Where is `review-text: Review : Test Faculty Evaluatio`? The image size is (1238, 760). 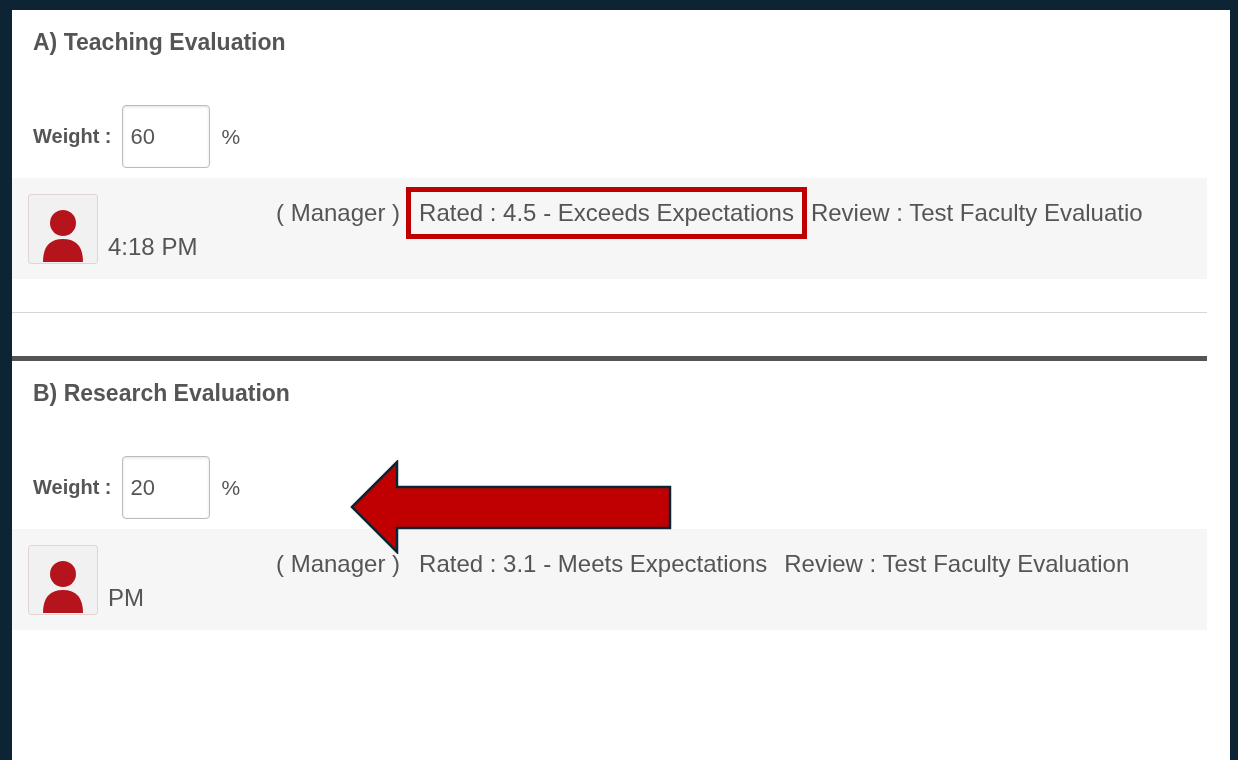
review-text: Review : Test Faculty Evaluatio is located at coordinates (976, 213).